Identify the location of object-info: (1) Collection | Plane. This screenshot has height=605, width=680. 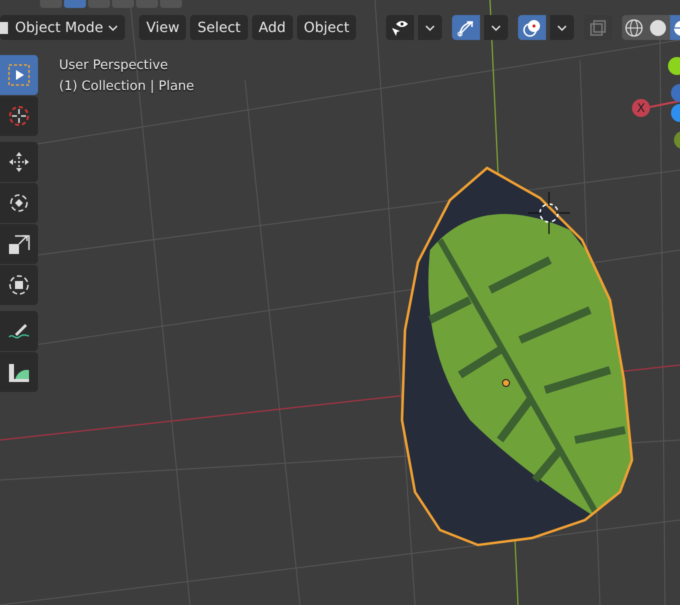
(126, 87).